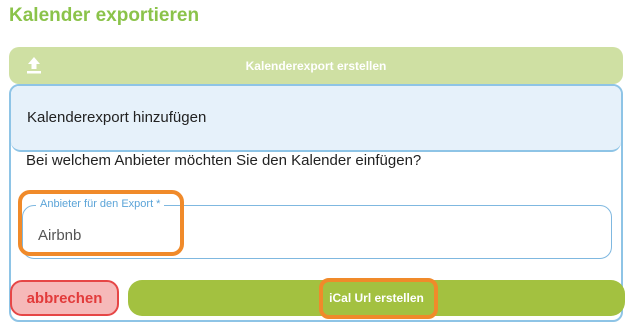 This screenshot has width=634, height=330. Describe the element at coordinates (117, 117) in the screenshot. I see `panel-header-title: Kalenderexport hinzufügen` at that location.